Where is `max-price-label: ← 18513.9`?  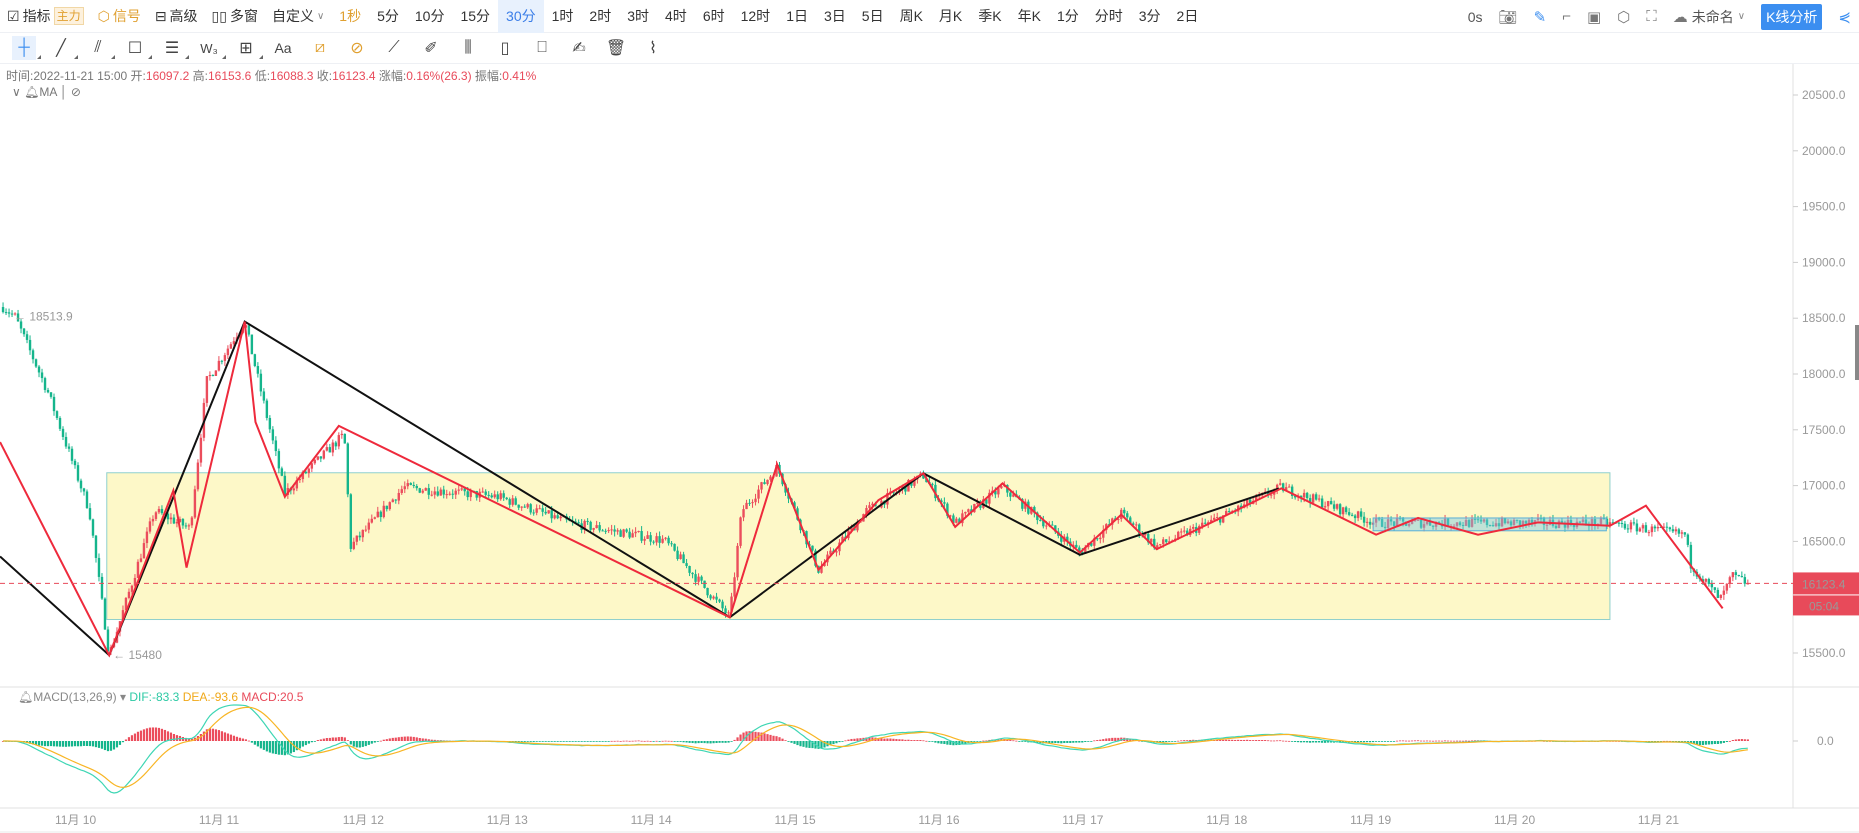
max-price-label: ← 18513.9 is located at coordinates (43, 317).